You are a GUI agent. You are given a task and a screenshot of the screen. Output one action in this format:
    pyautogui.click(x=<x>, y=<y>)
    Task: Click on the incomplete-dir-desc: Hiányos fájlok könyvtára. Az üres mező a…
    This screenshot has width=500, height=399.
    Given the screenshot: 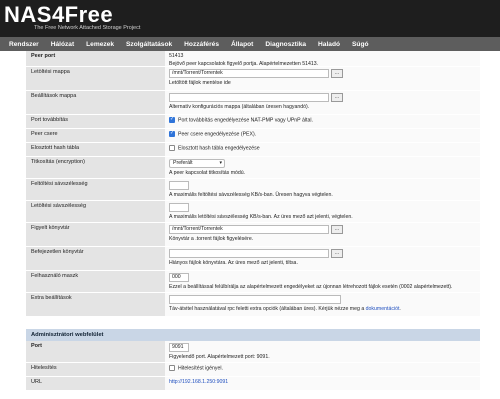 What is the action you would take?
    pyautogui.click(x=233, y=263)
    